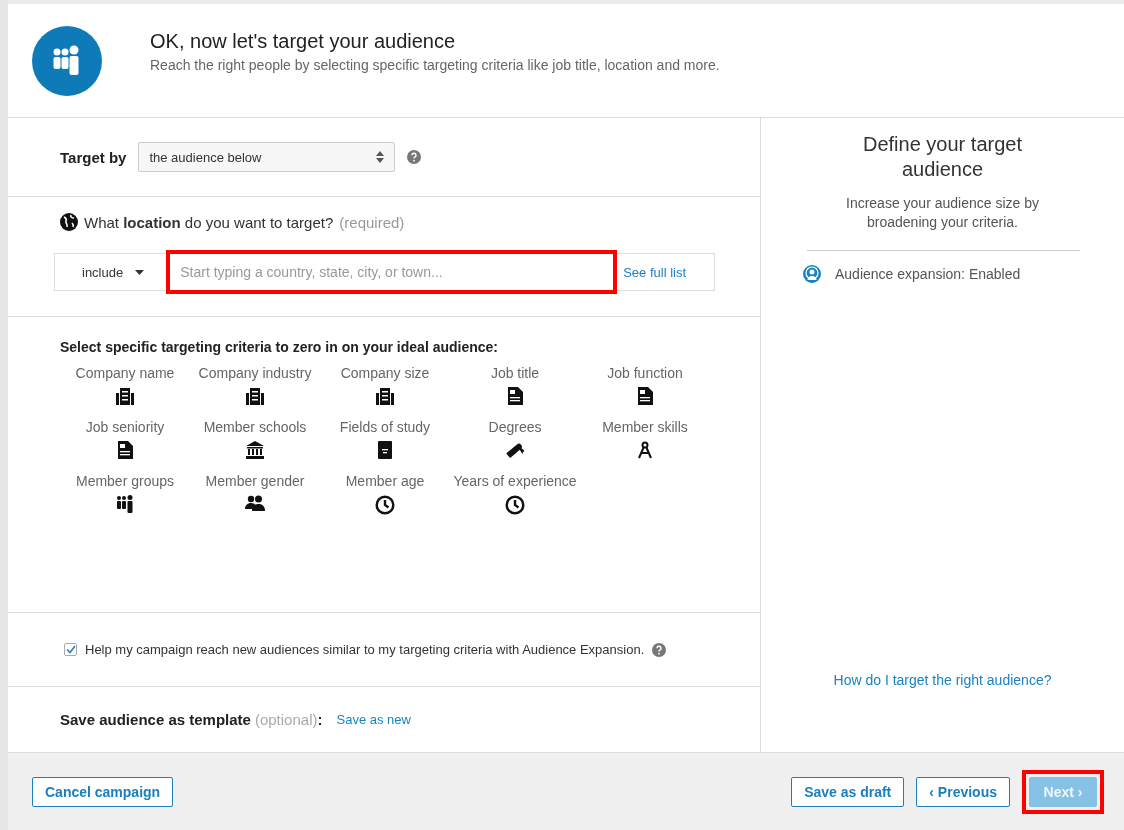  Describe the element at coordinates (385, 494) in the screenshot. I see `criteria-option: Member age` at that location.